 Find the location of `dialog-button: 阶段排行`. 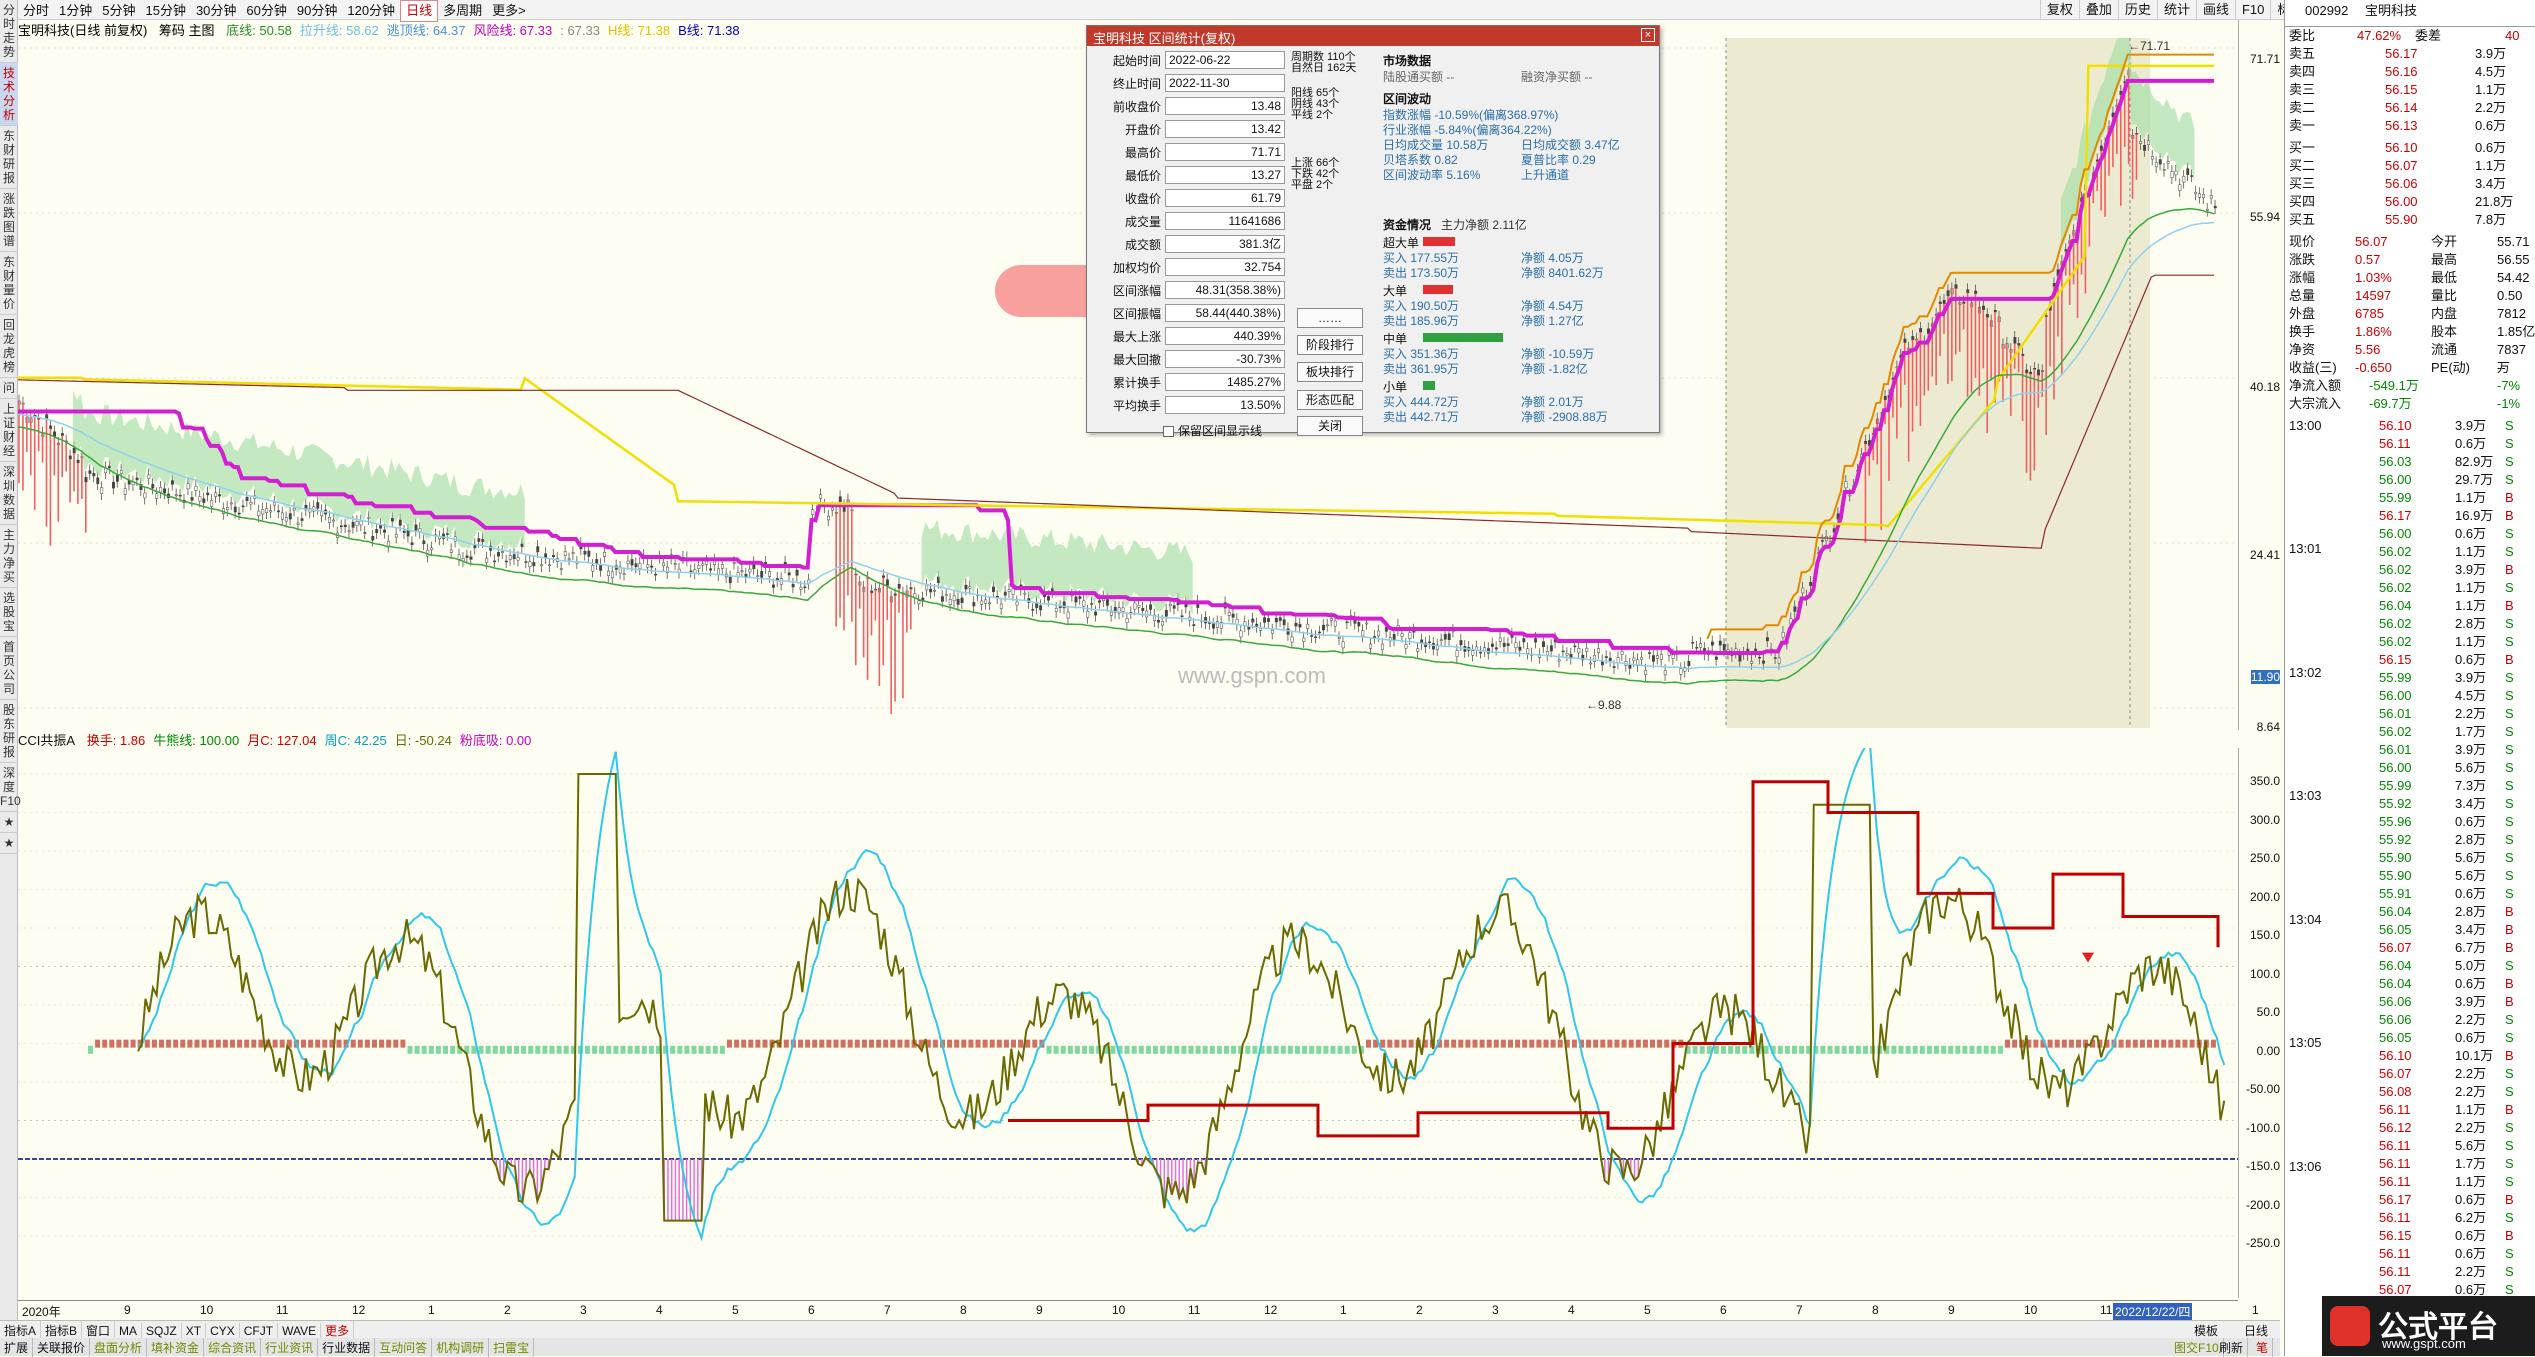

dialog-button: 阶段排行 is located at coordinates (1330, 345).